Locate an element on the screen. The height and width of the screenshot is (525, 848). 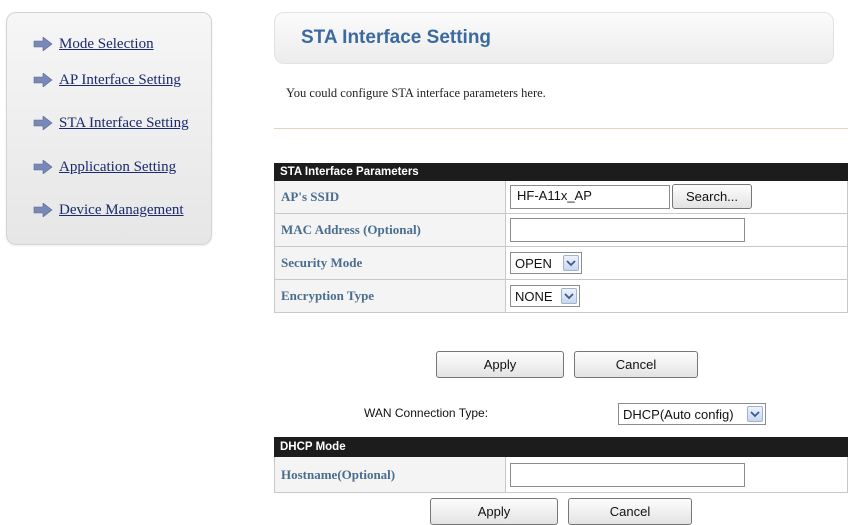
sidebar-item-application: Application Setting is located at coordinates (104, 167).